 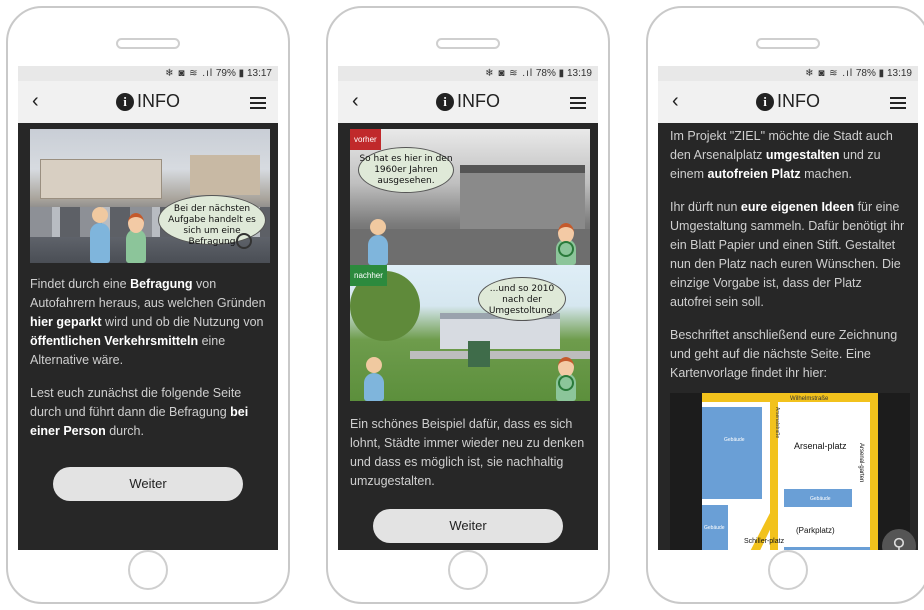 I want to click on zoom-search-icon: ⚲, so click(x=899, y=539).